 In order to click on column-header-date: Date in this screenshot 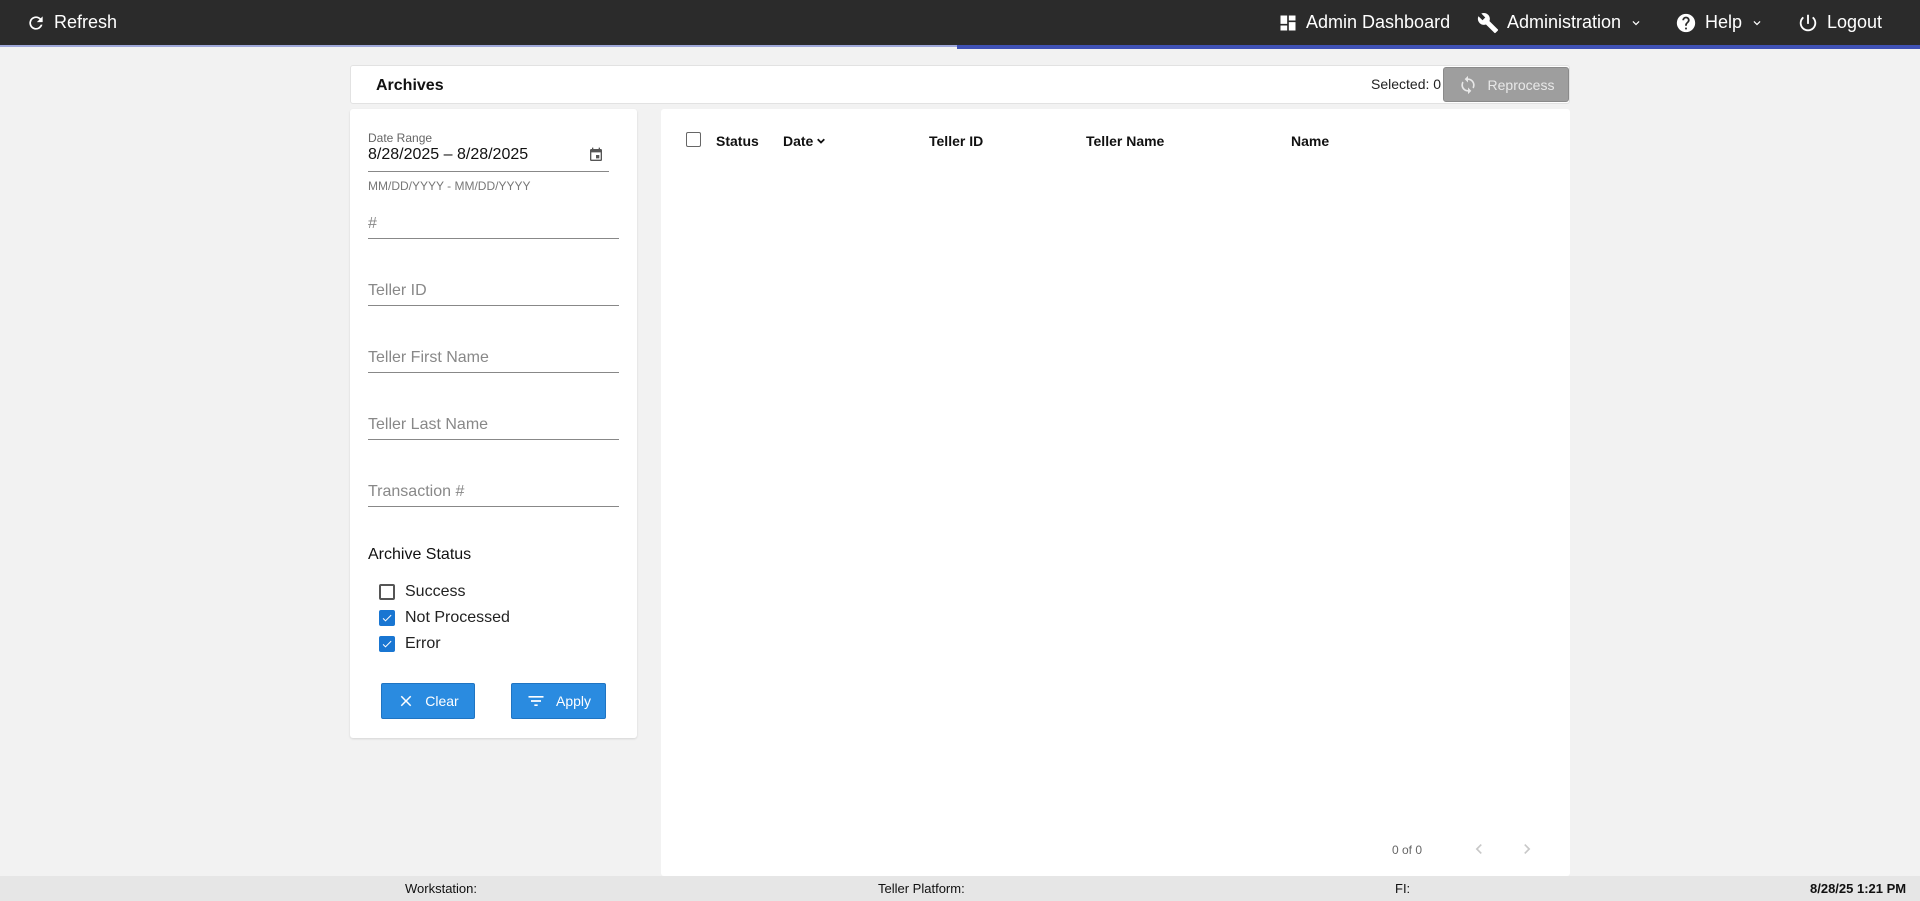, I will do `click(805, 141)`.